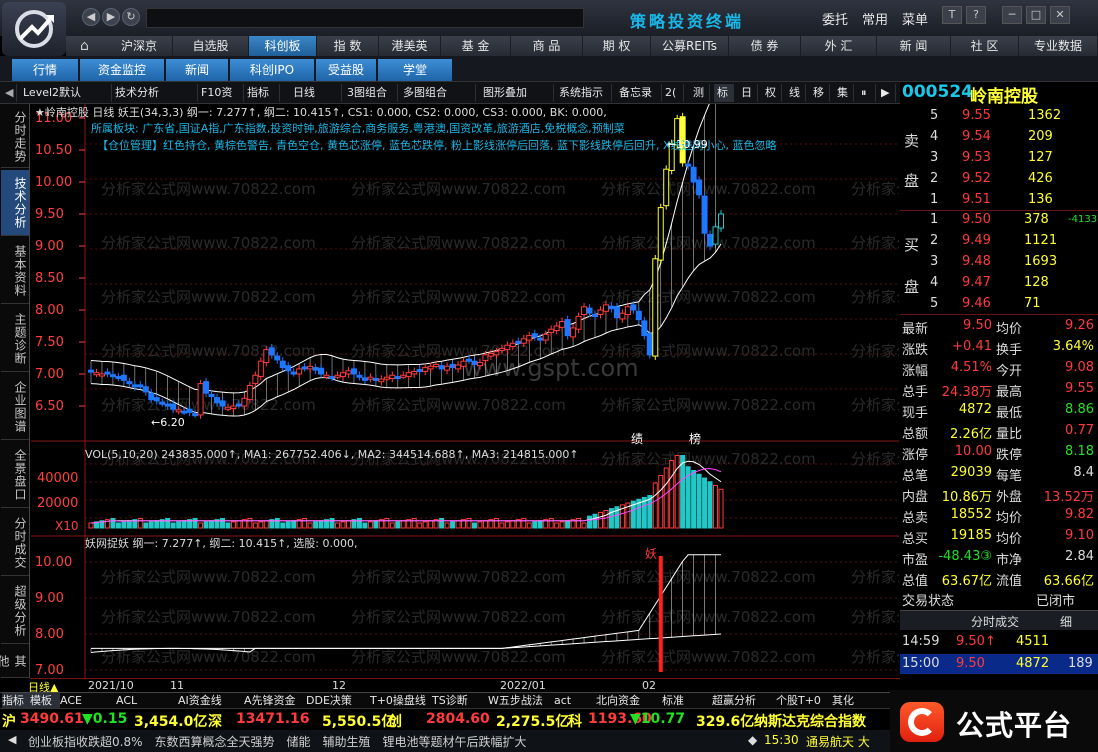  What do you see at coordinates (690, 46) in the screenshot?
I see `tab-reits: 公募REITs` at bounding box center [690, 46].